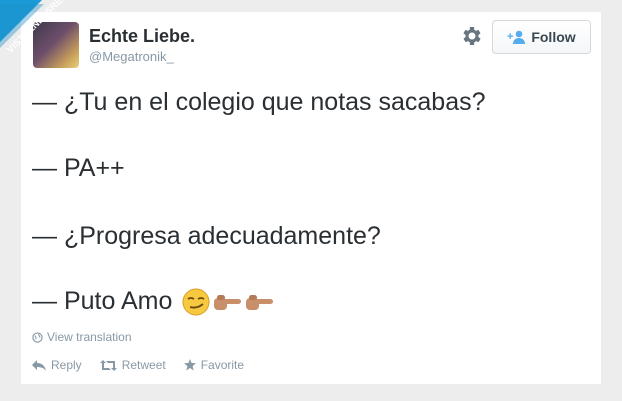 Image resolution: width=622 pixels, height=401 pixels. Describe the element at coordinates (516, 37) in the screenshot. I see `add-user-icon: +` at that location.